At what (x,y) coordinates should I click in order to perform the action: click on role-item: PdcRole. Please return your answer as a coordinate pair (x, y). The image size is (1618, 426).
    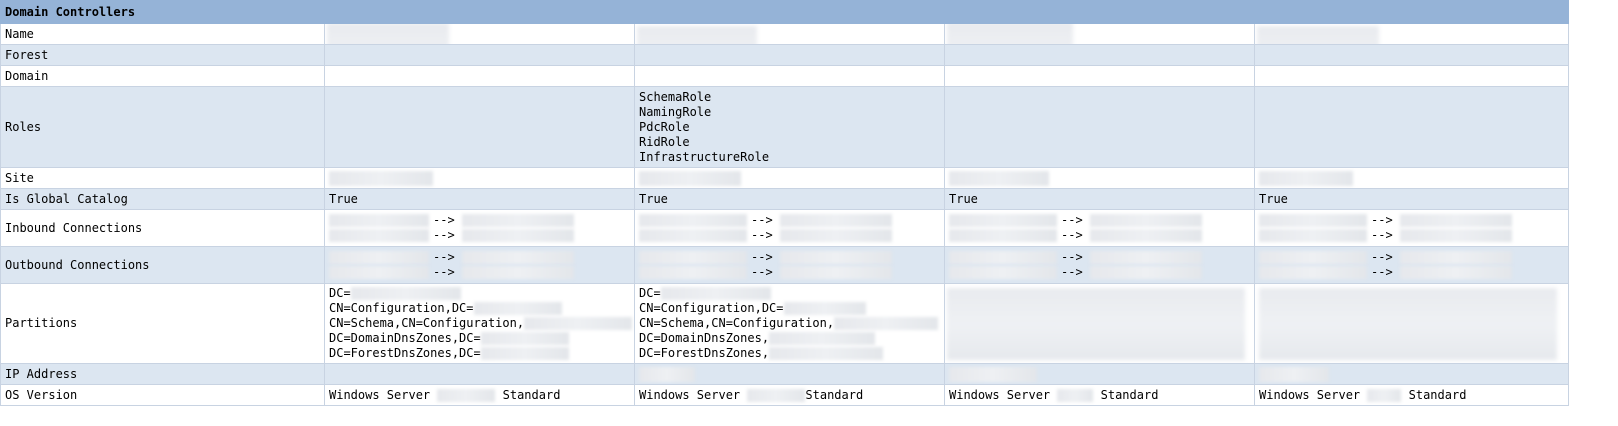
    Looking at the image, I should click on (664, 126).